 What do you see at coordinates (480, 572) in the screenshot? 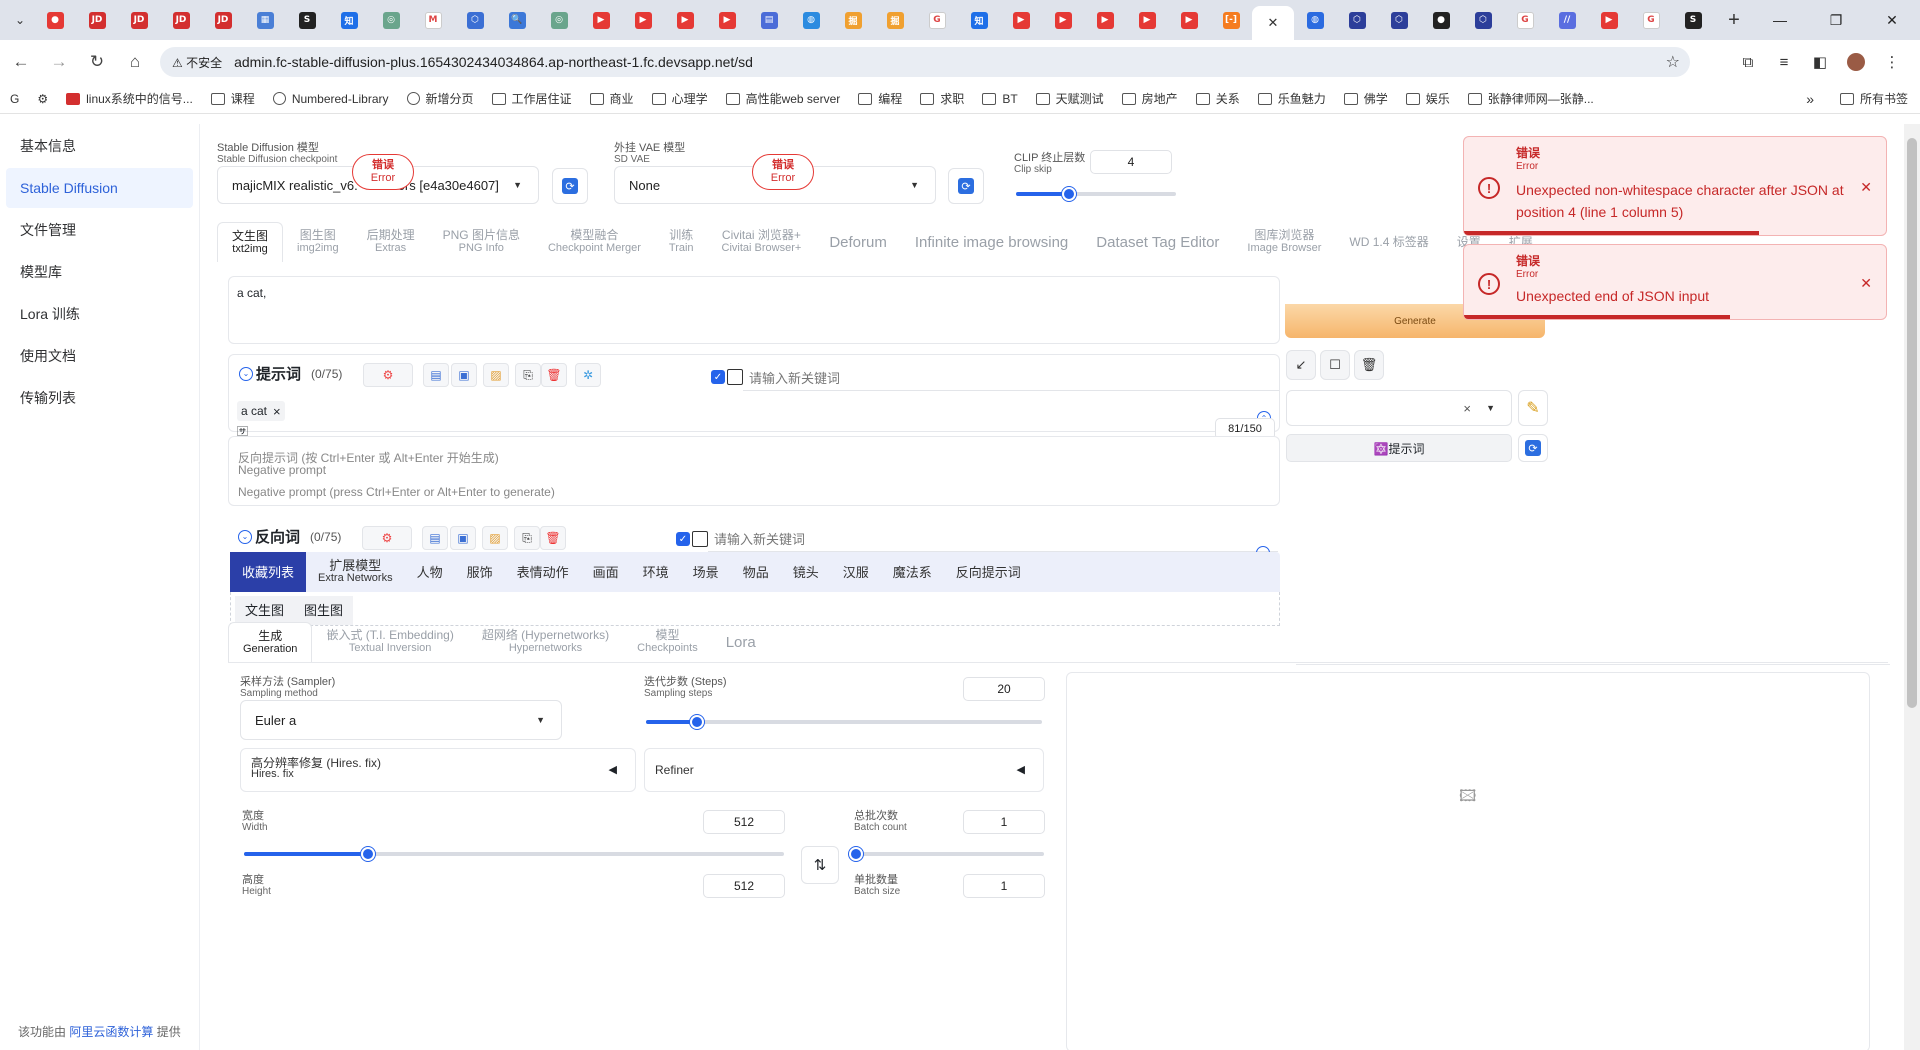
I see `category-tab: 服饰` at bounding box center [480, 572].